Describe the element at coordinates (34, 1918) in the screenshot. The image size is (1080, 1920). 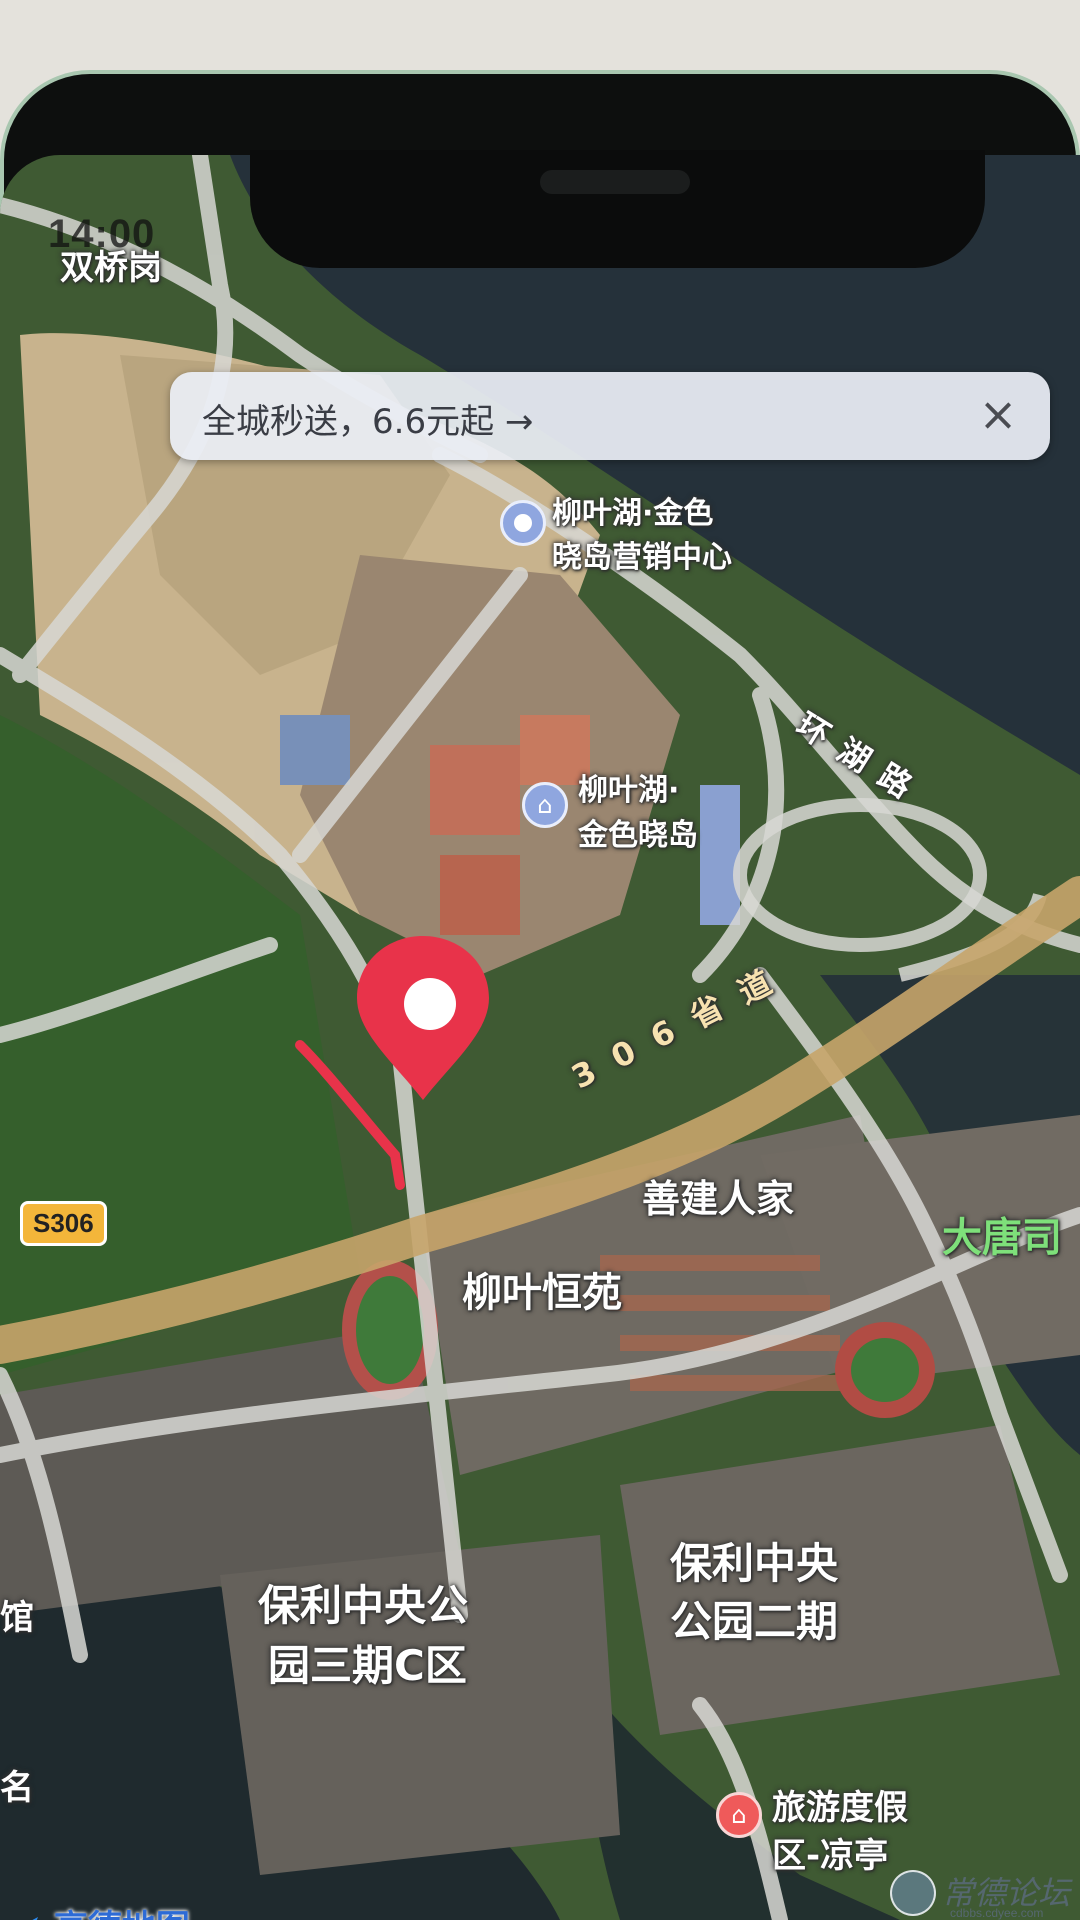
I see `navigation-arrow-icon` at that location.